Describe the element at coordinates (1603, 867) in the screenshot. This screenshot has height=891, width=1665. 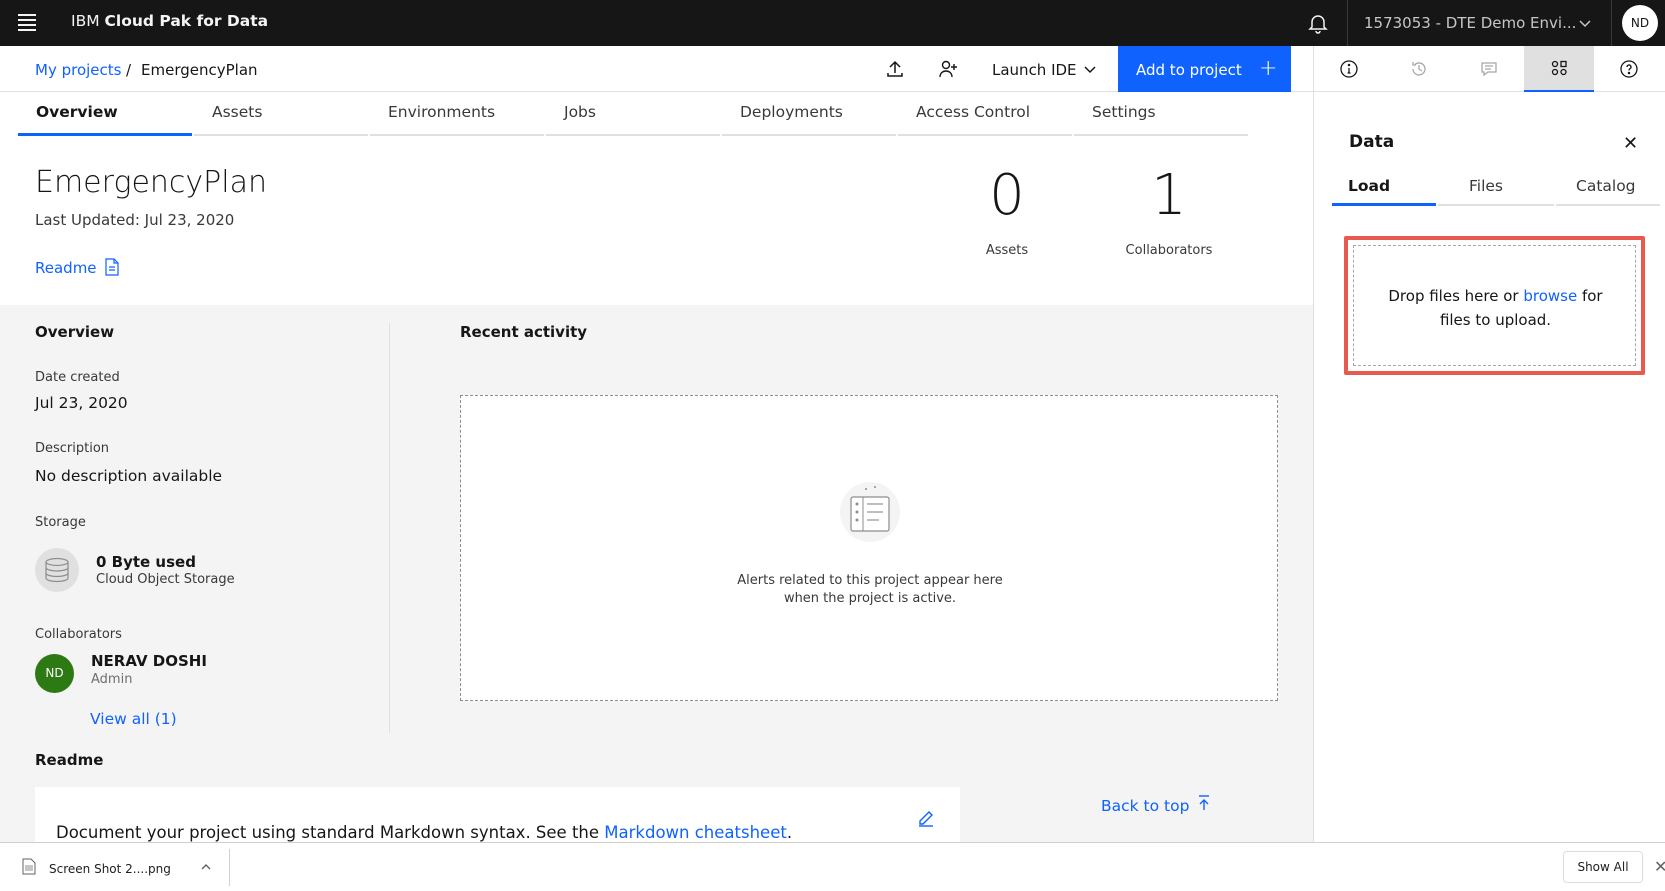
I see `show-all-downloads-button: Show All` at that location.